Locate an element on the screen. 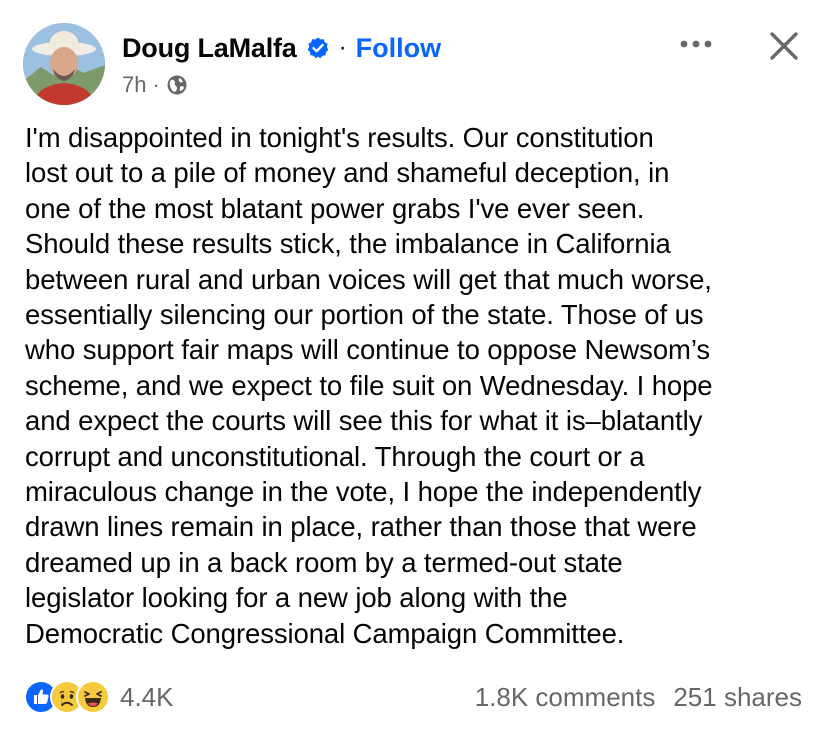  name-row: Doug LaMalfa · Follow is located at coordinates (281, 48).